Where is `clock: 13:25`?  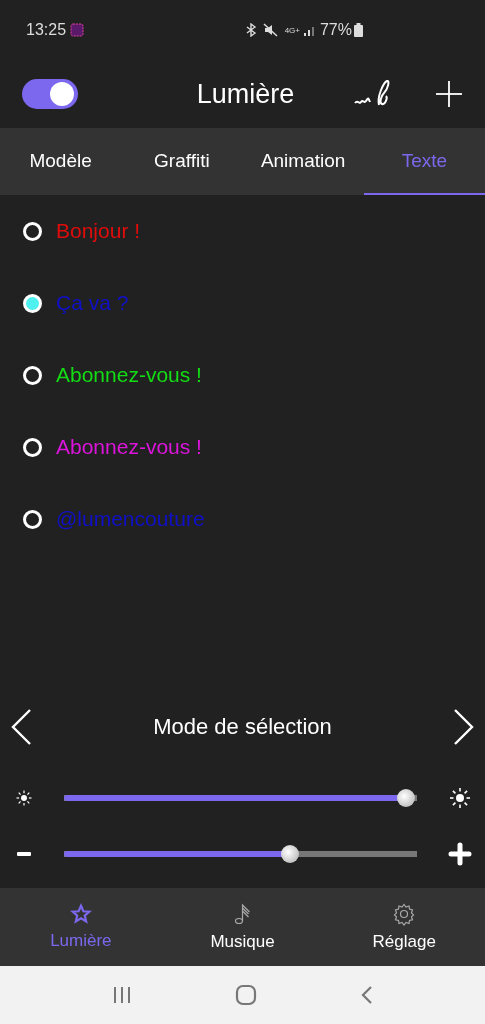 clock: 13:25 is located at coordinates (46, 30).